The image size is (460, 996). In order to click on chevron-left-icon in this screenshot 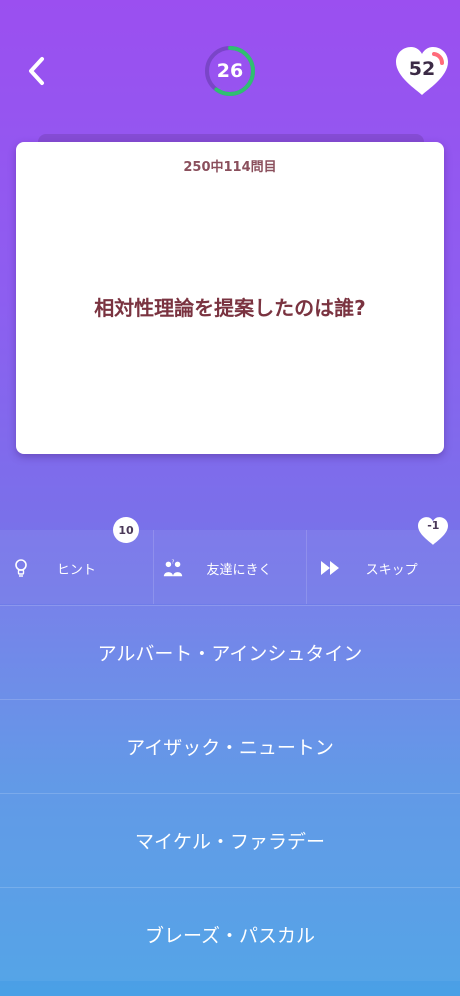, I will do `click(36, 71)`.